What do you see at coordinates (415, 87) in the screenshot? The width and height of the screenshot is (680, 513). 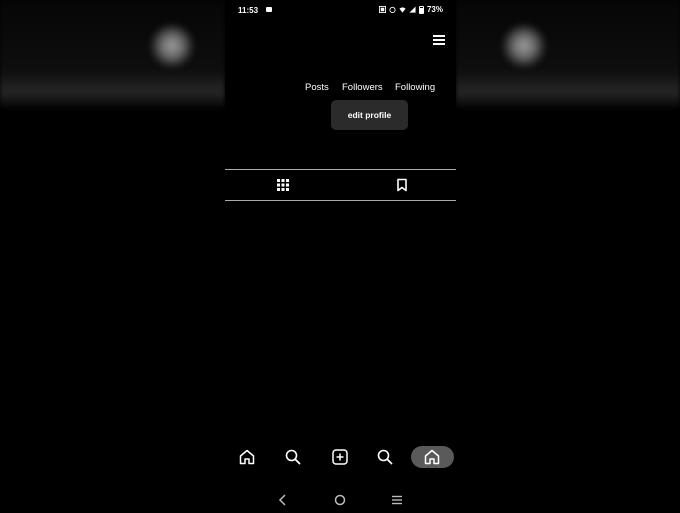 I see `following-label: Following` at bounding box center [415, 87].